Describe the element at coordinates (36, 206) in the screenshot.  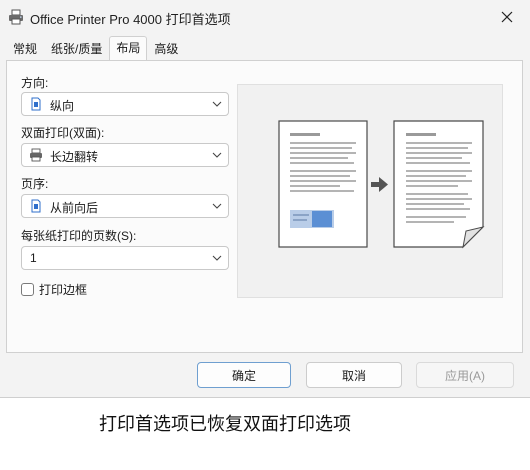
I see `page-icon` at that location.